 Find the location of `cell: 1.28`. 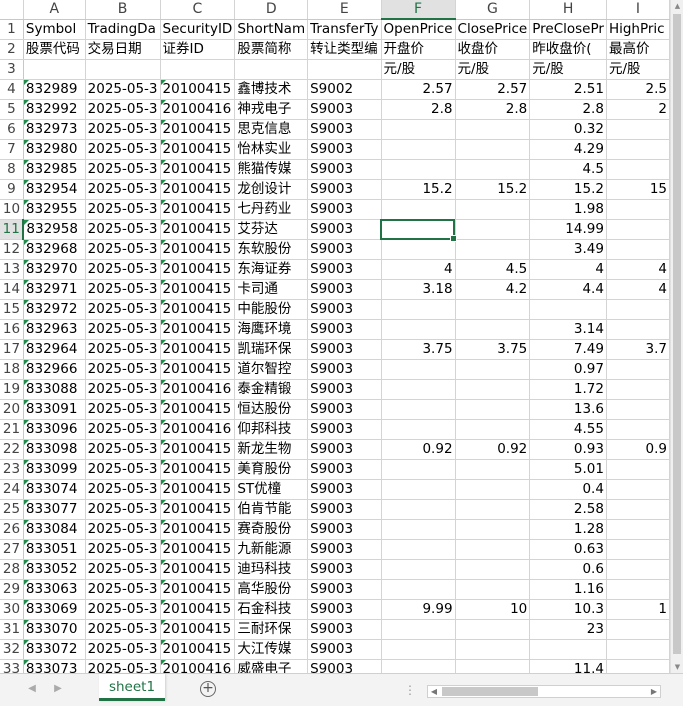

cell: 1.28 is located at coordinates (568, 529).